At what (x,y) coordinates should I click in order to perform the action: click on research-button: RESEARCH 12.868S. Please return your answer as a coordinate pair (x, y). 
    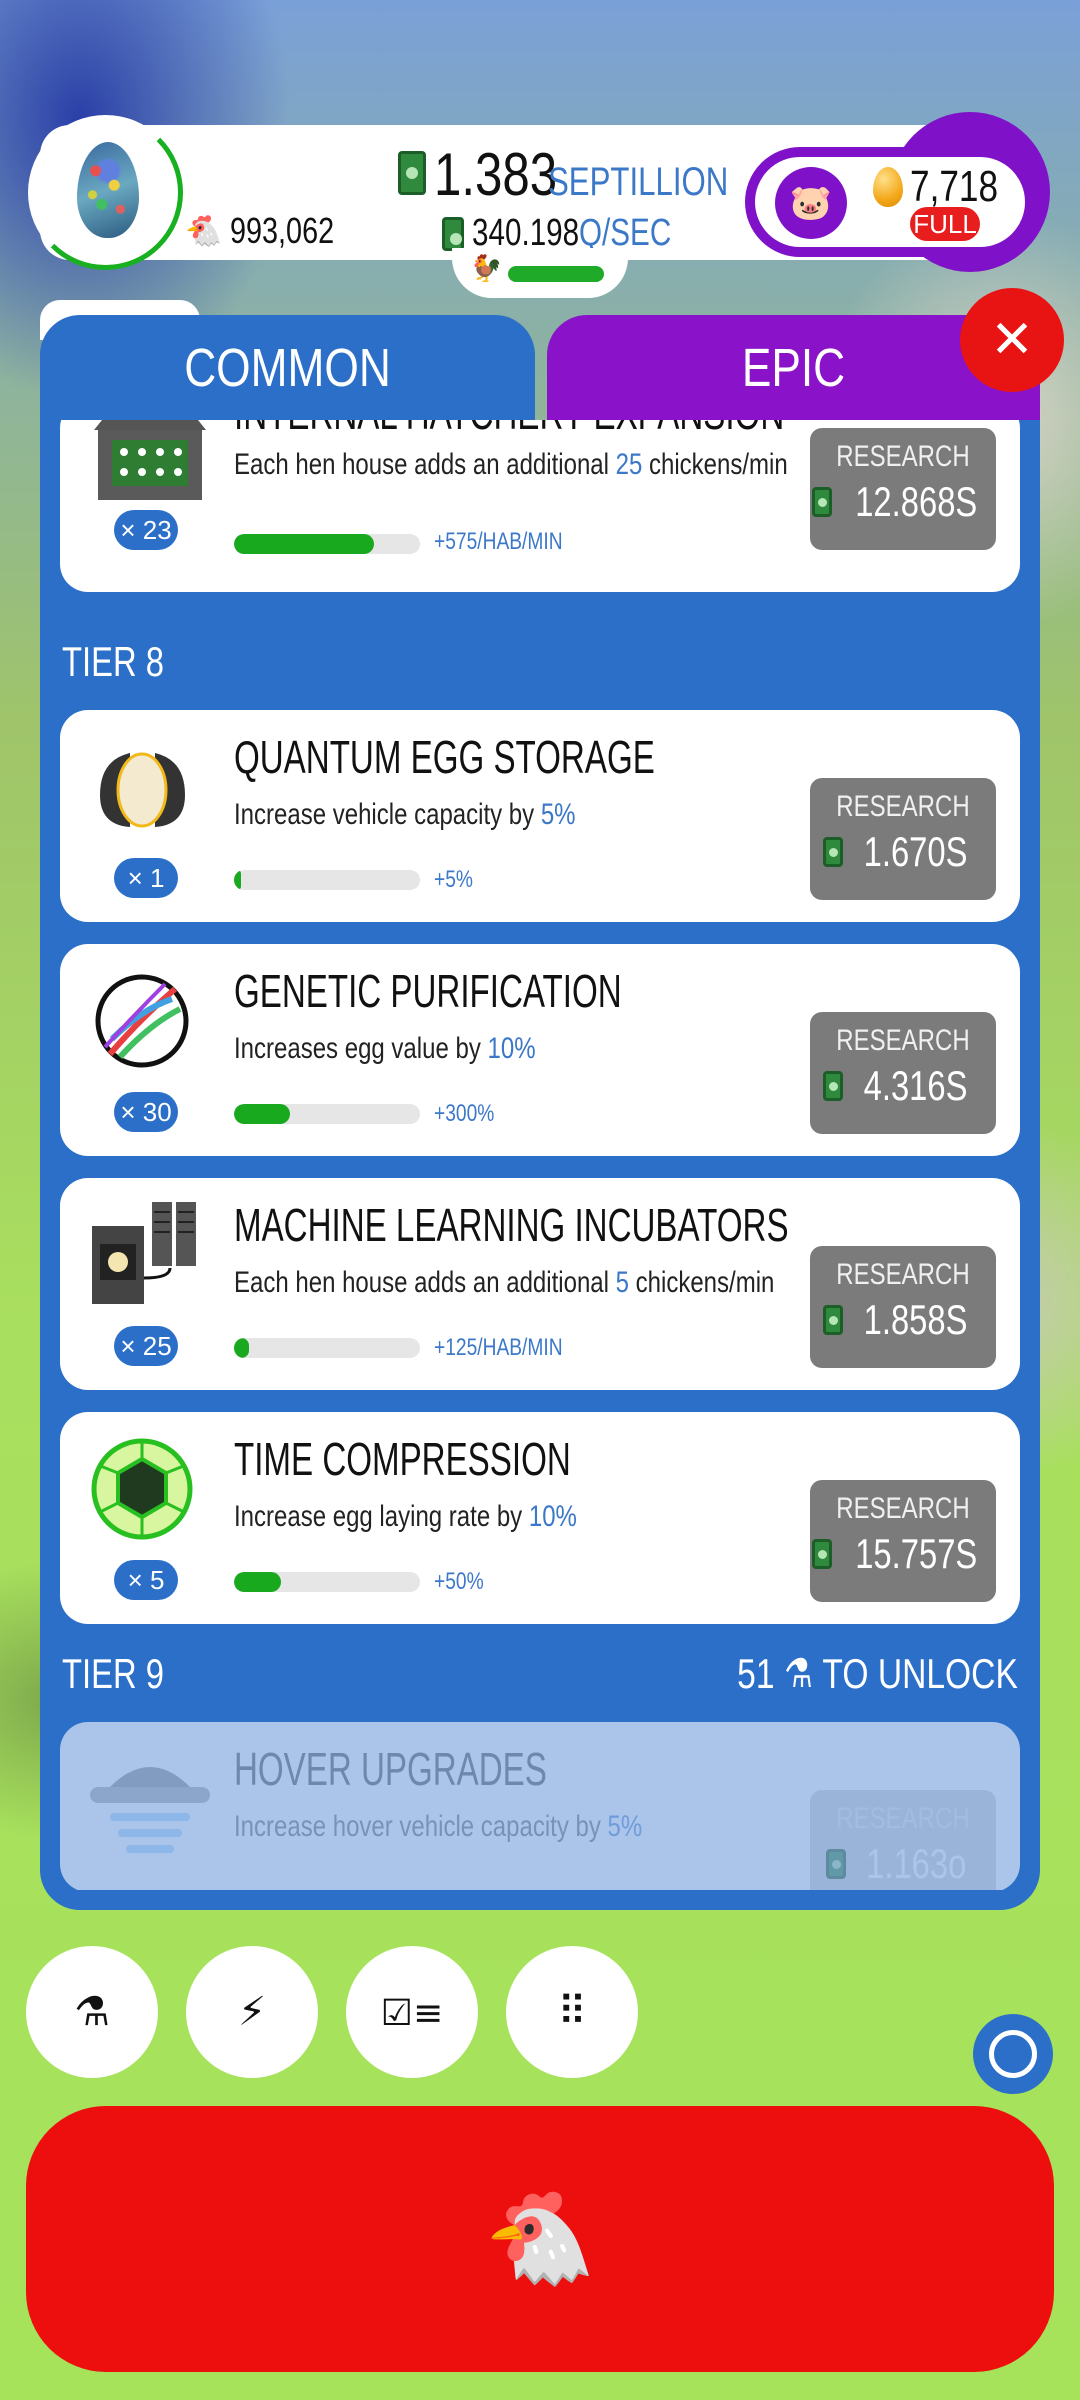
    Looking at the image, I should click on (903, 489).